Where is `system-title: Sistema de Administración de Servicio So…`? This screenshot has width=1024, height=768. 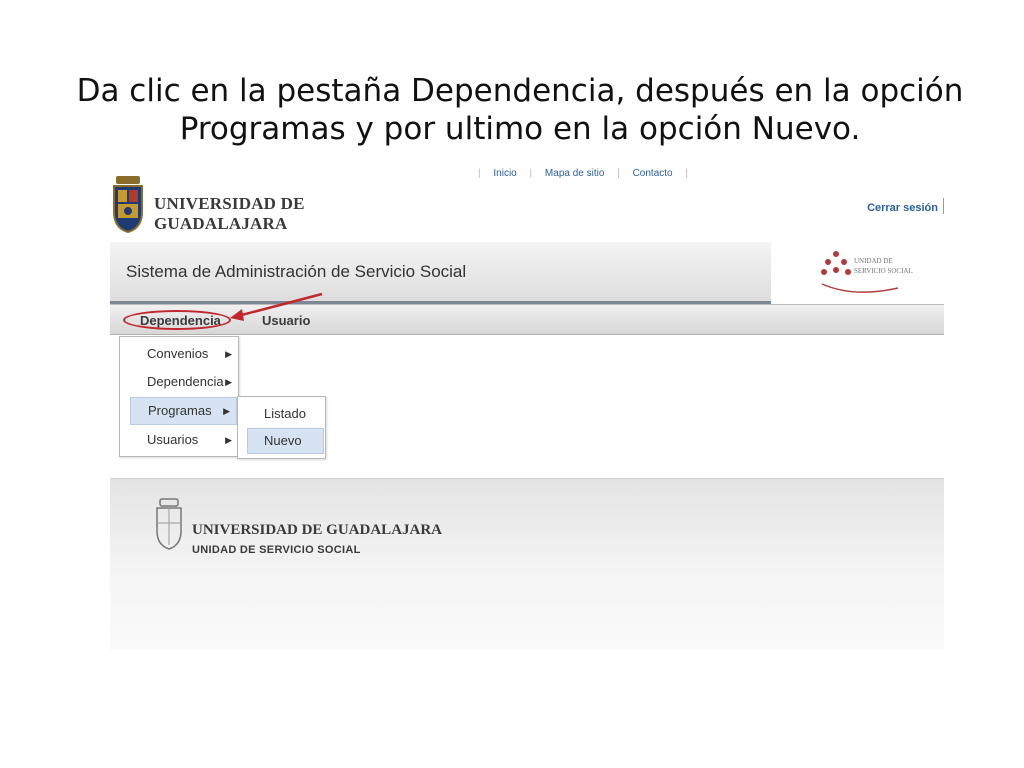 system-title: Sistema de Administración de Servicio So… is located at coordinates (296, 271).